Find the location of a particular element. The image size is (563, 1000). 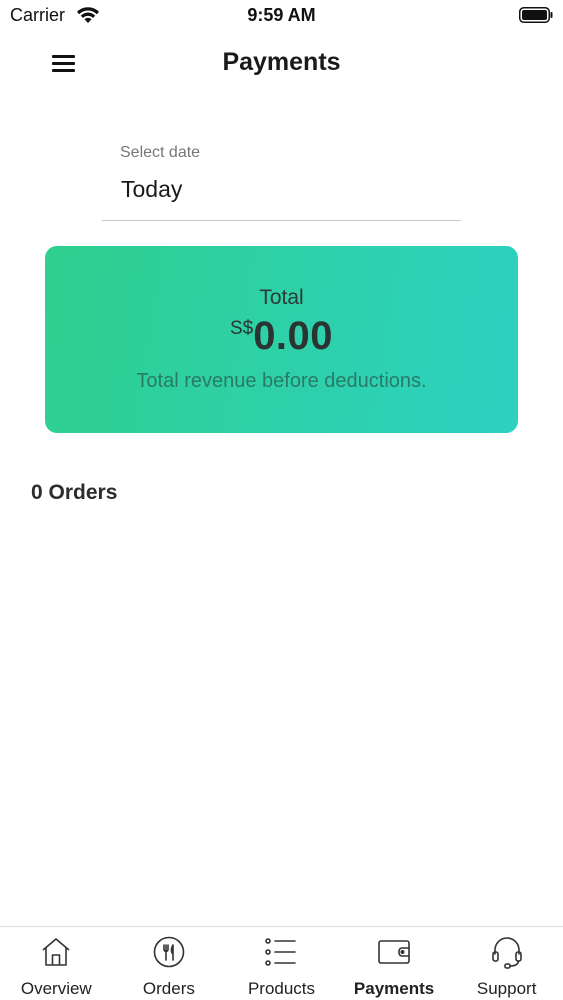

tab-orders: Orders is located at coordinates (169, 963).